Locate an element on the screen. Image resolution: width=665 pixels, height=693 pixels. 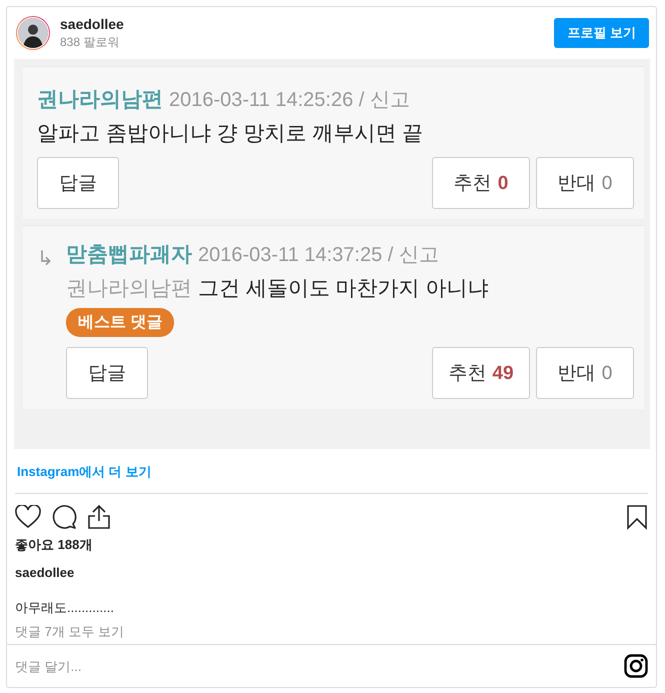
share-icon is located at coordinates (99, 517).